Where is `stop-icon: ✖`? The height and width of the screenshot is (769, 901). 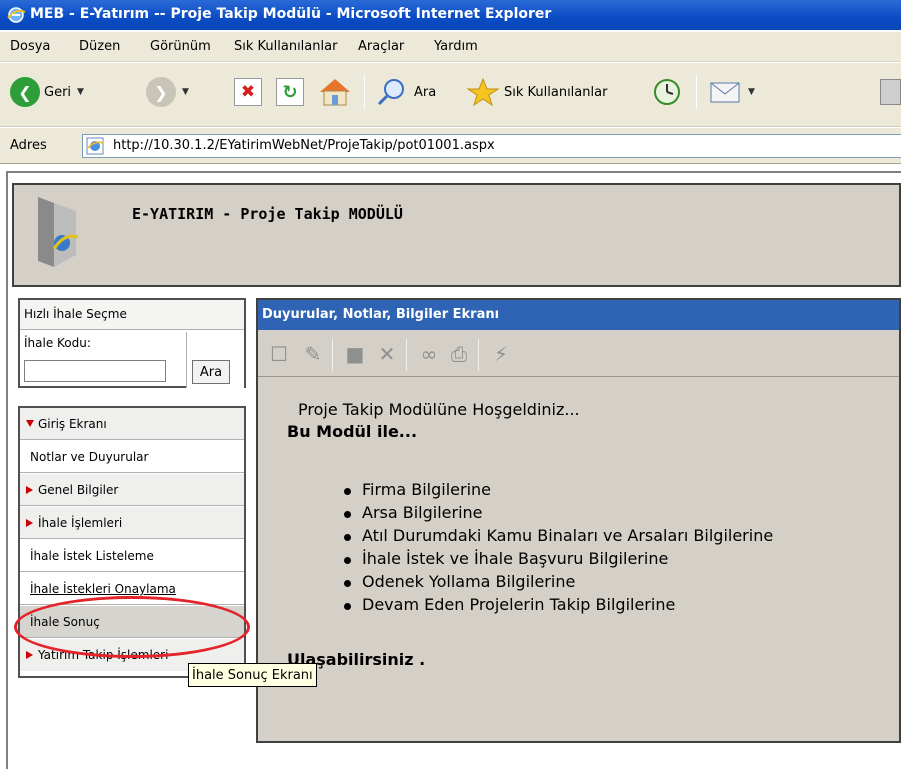 stop-icon: ✖ is located at coordinates (248, 92).